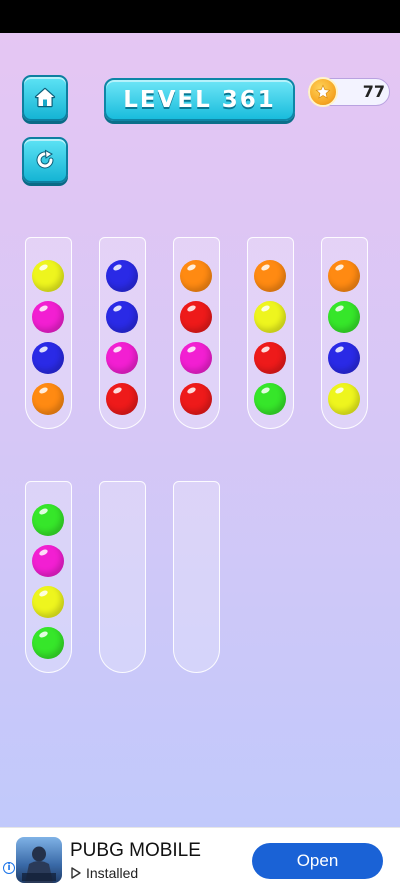 Image resolution: width=400 pixels, height=891 pixels. I want to click on ad-banner: i PUBG MOBILE Installed Open, so click(200, 859).